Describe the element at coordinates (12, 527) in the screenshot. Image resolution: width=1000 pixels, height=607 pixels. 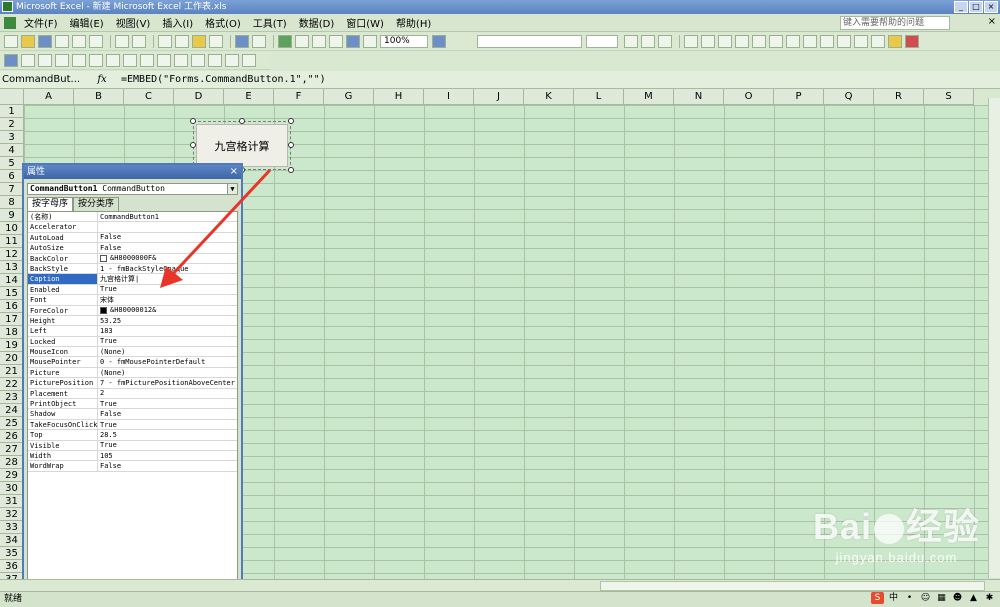
I see `row-header: 33` at that location.